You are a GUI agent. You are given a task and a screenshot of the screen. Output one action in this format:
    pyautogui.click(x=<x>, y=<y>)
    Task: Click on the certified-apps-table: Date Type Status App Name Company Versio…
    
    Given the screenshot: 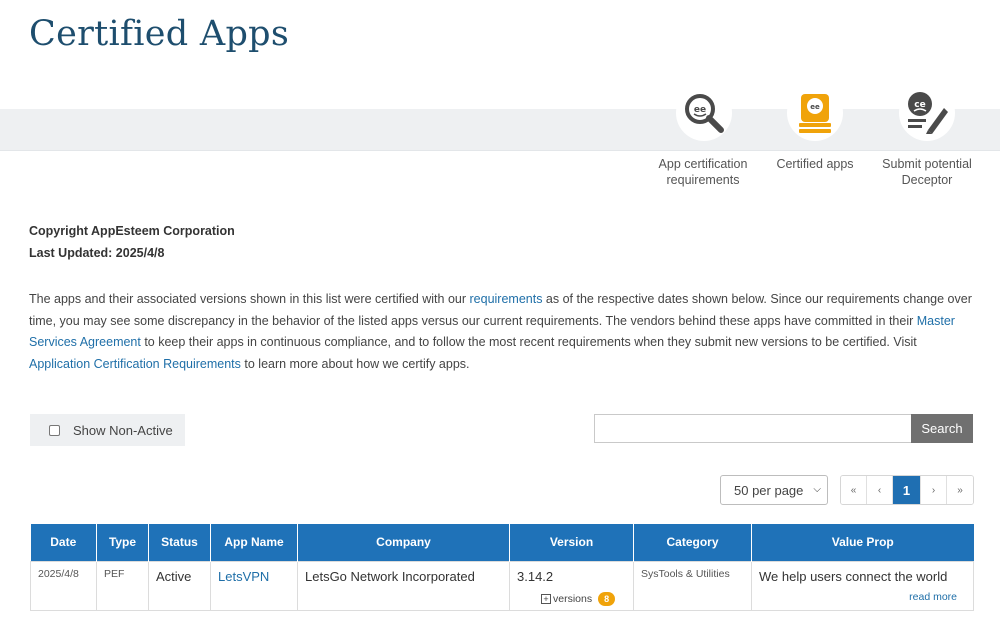 What is the action you would take?
    pyautogui.click(x=502, y=567)
    